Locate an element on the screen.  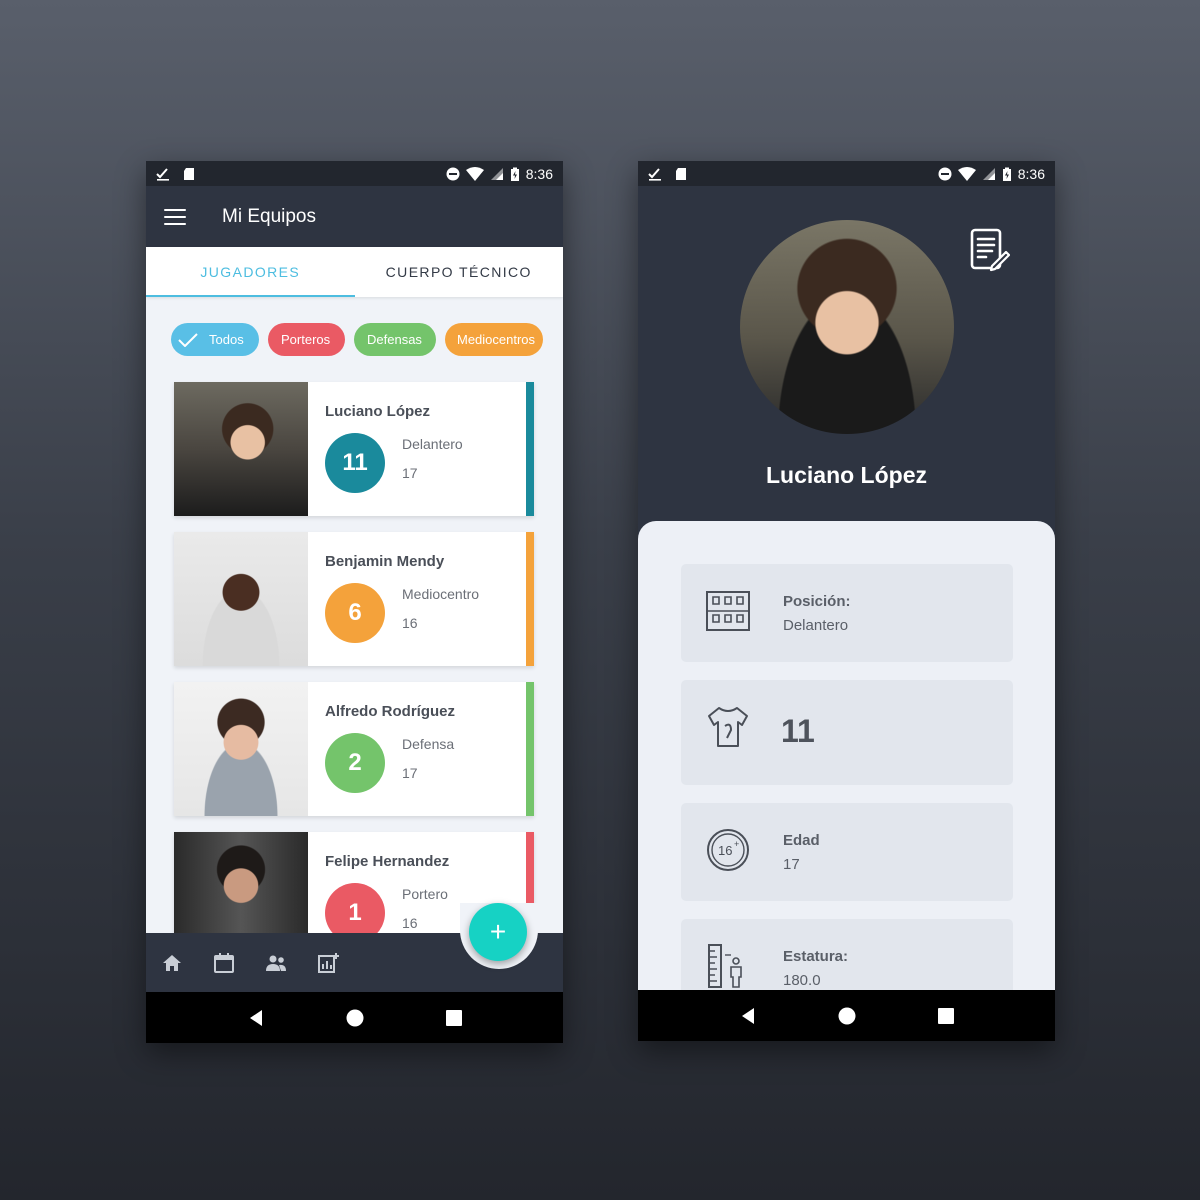
filter-chip-mediocentros: Mediocentros is located at coordinates (494, 339).